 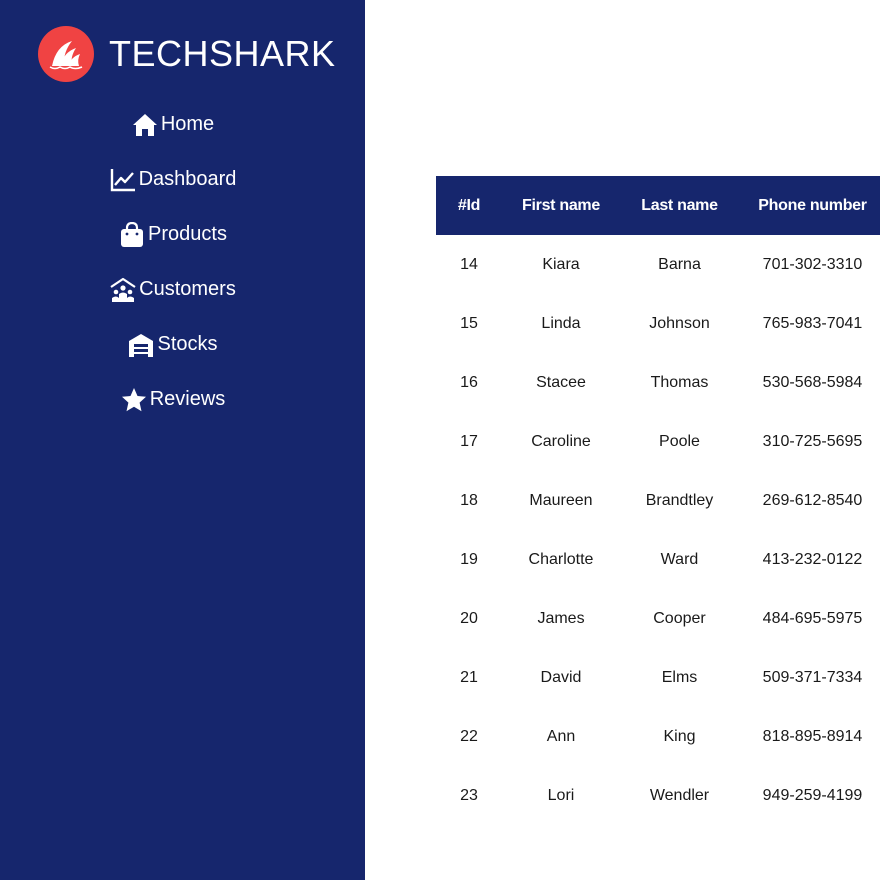 What do you see at coordinates (679, 618) in the screenshot?
I see `cell-last-name: Cooper` at bounding box center [679, 618].